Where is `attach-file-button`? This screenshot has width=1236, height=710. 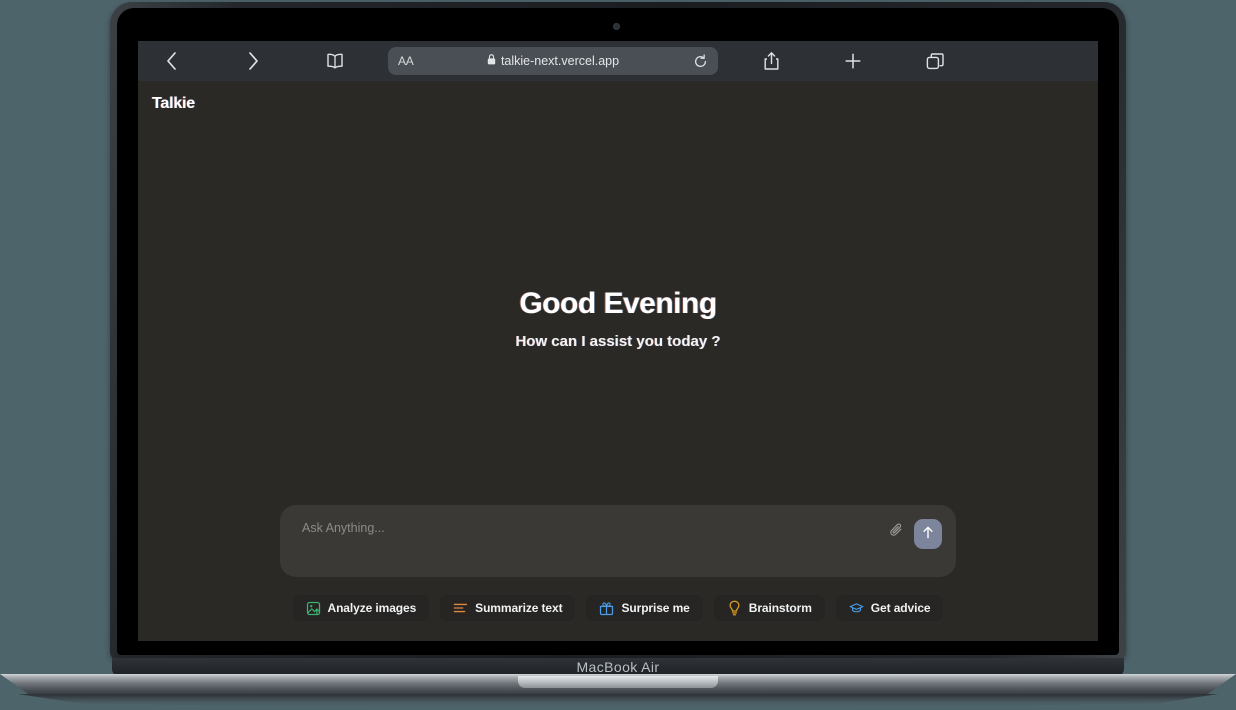
attach-file-button is located at coordinates (897, 532).